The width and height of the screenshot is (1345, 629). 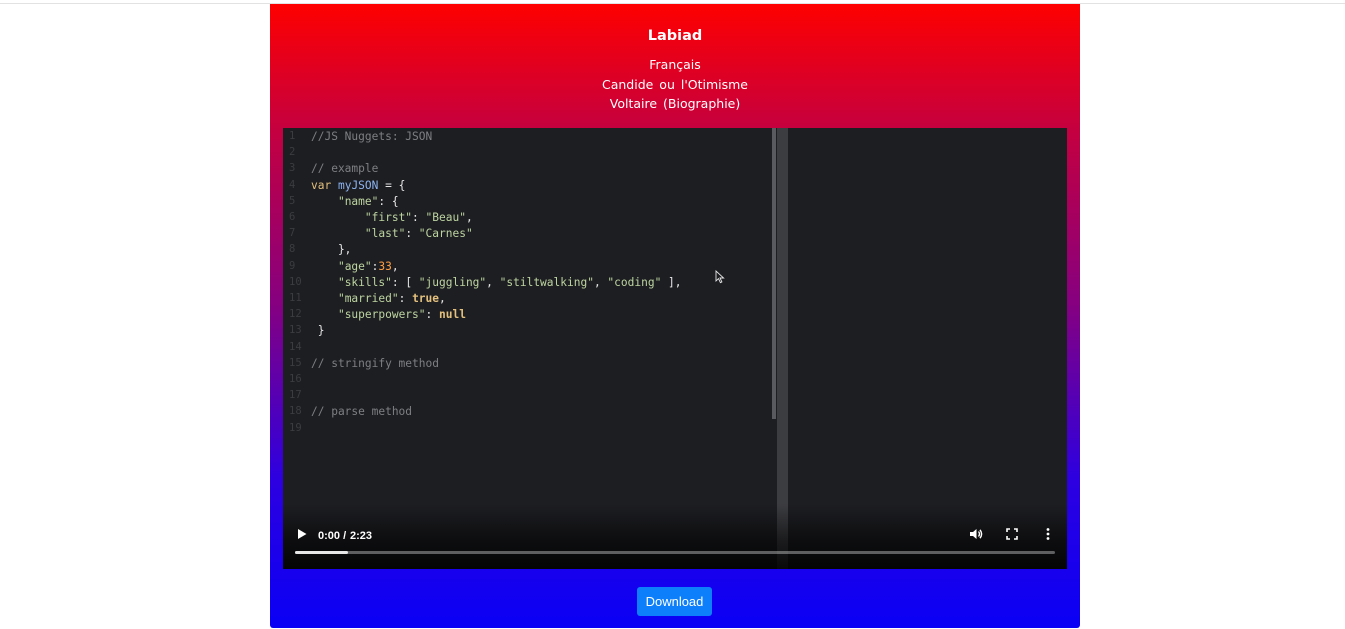 What do you see at coordinates (295, 346) in the screenshot?
I see `editor-line-number: 14` at bounding box center [295, 346].